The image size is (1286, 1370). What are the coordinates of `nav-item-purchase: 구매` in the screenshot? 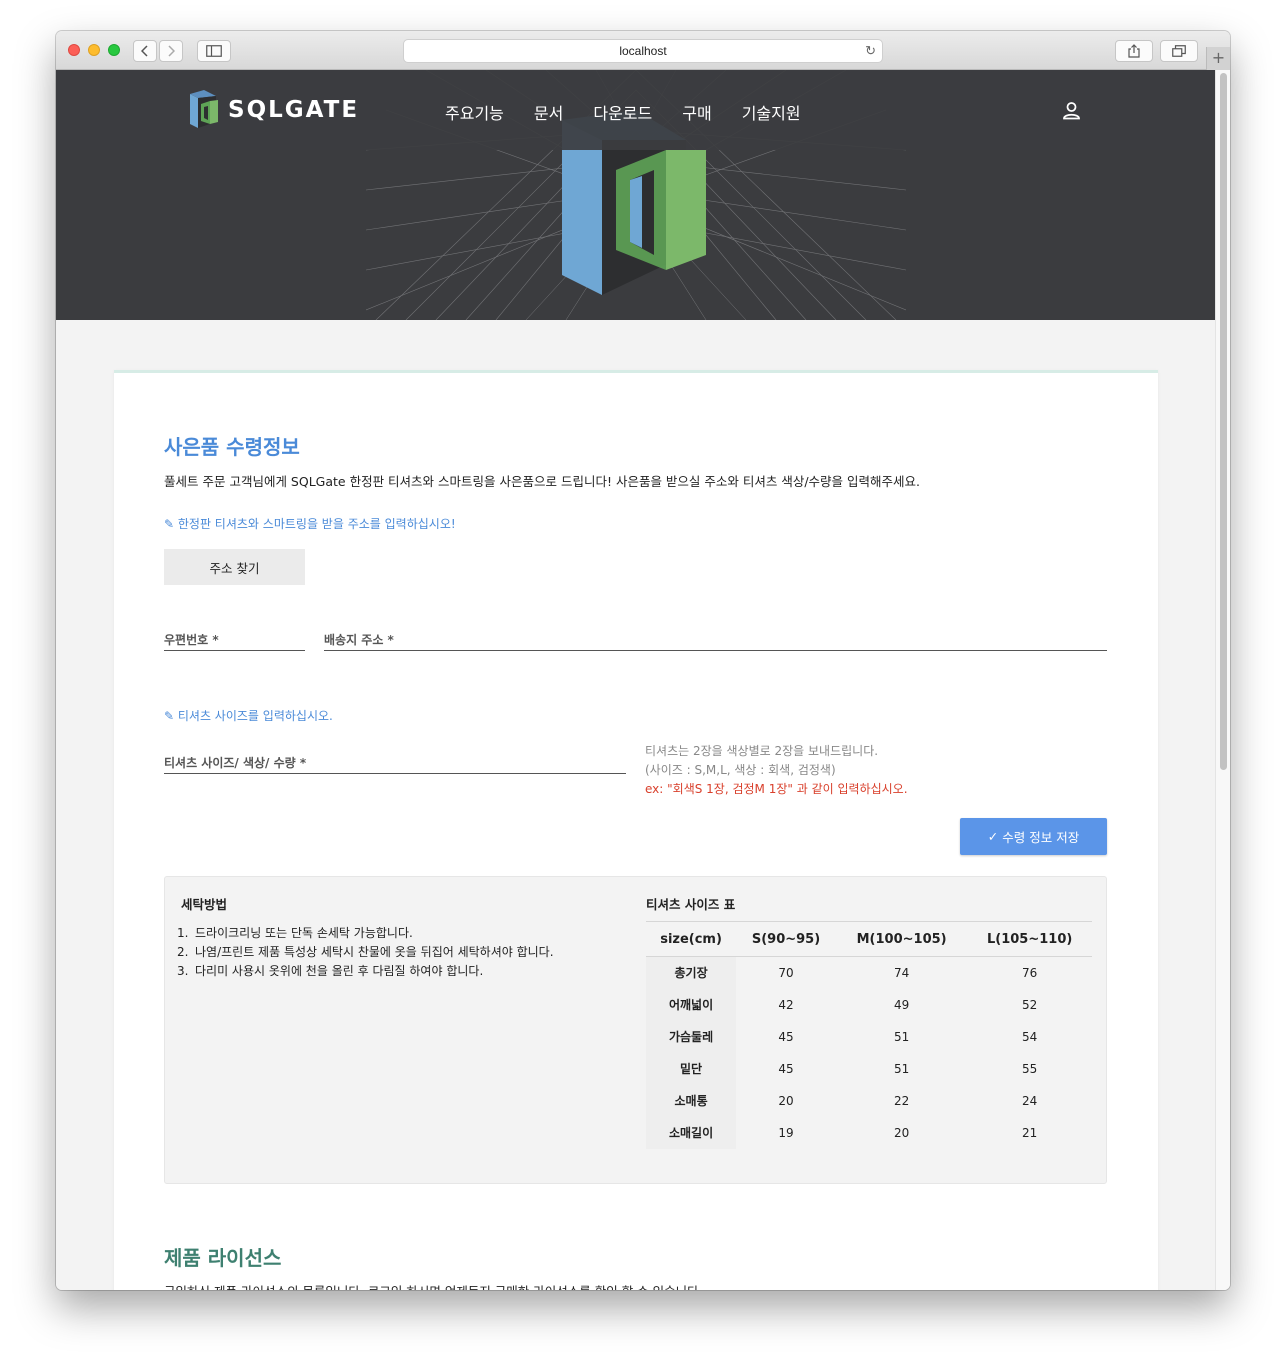 It's located at (696, 112).